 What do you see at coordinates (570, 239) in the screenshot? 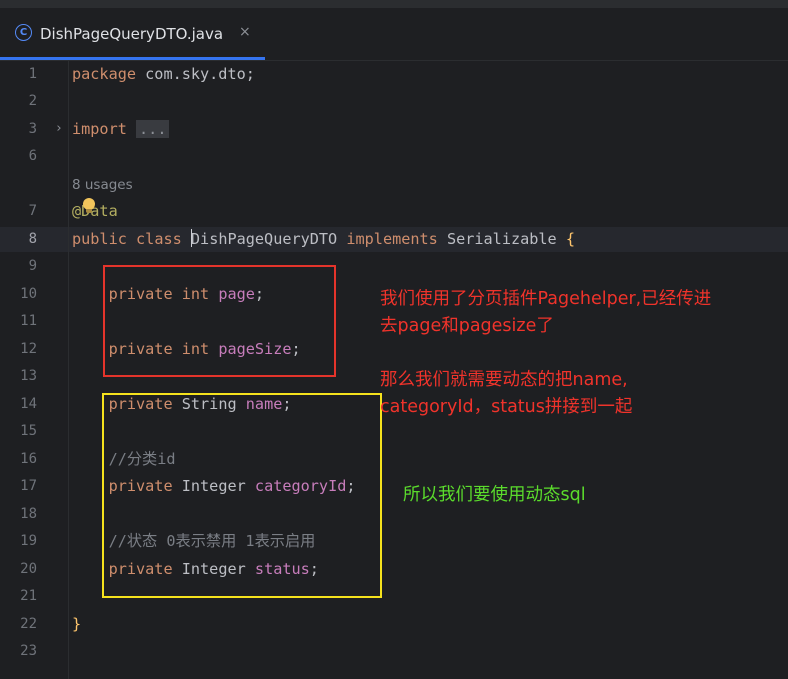
I see `brace: {` at bounding box center [570, 239].